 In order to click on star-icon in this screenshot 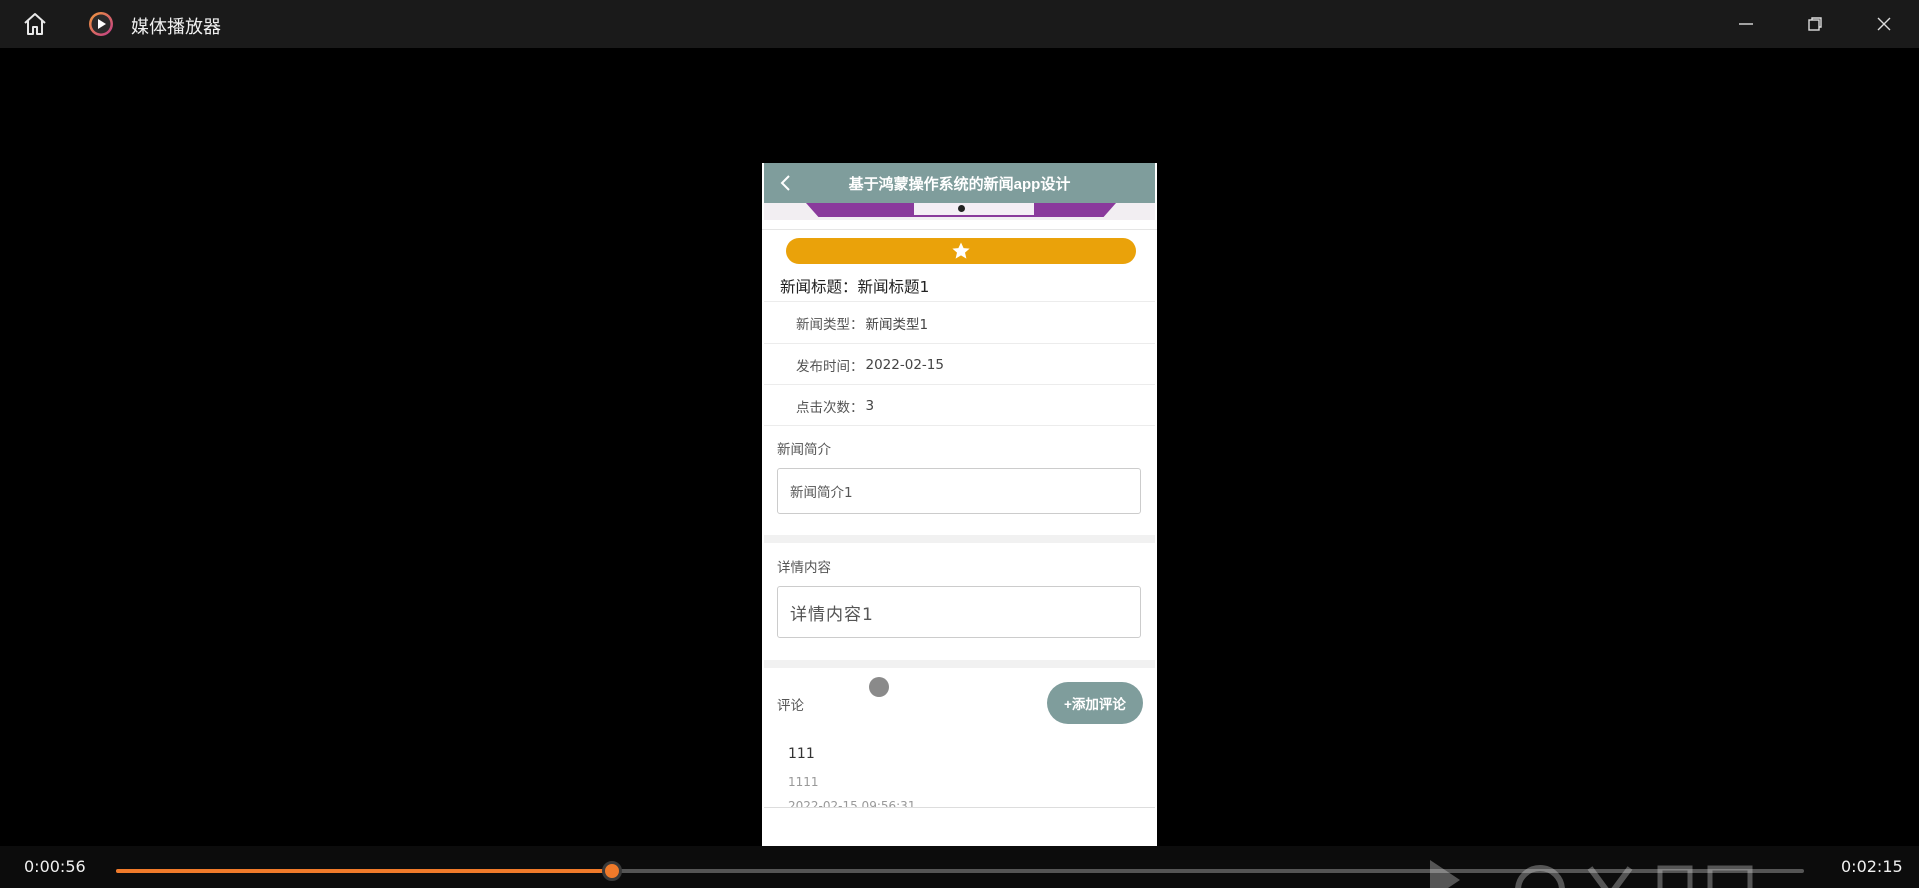, I will do `click(961, 250)`.